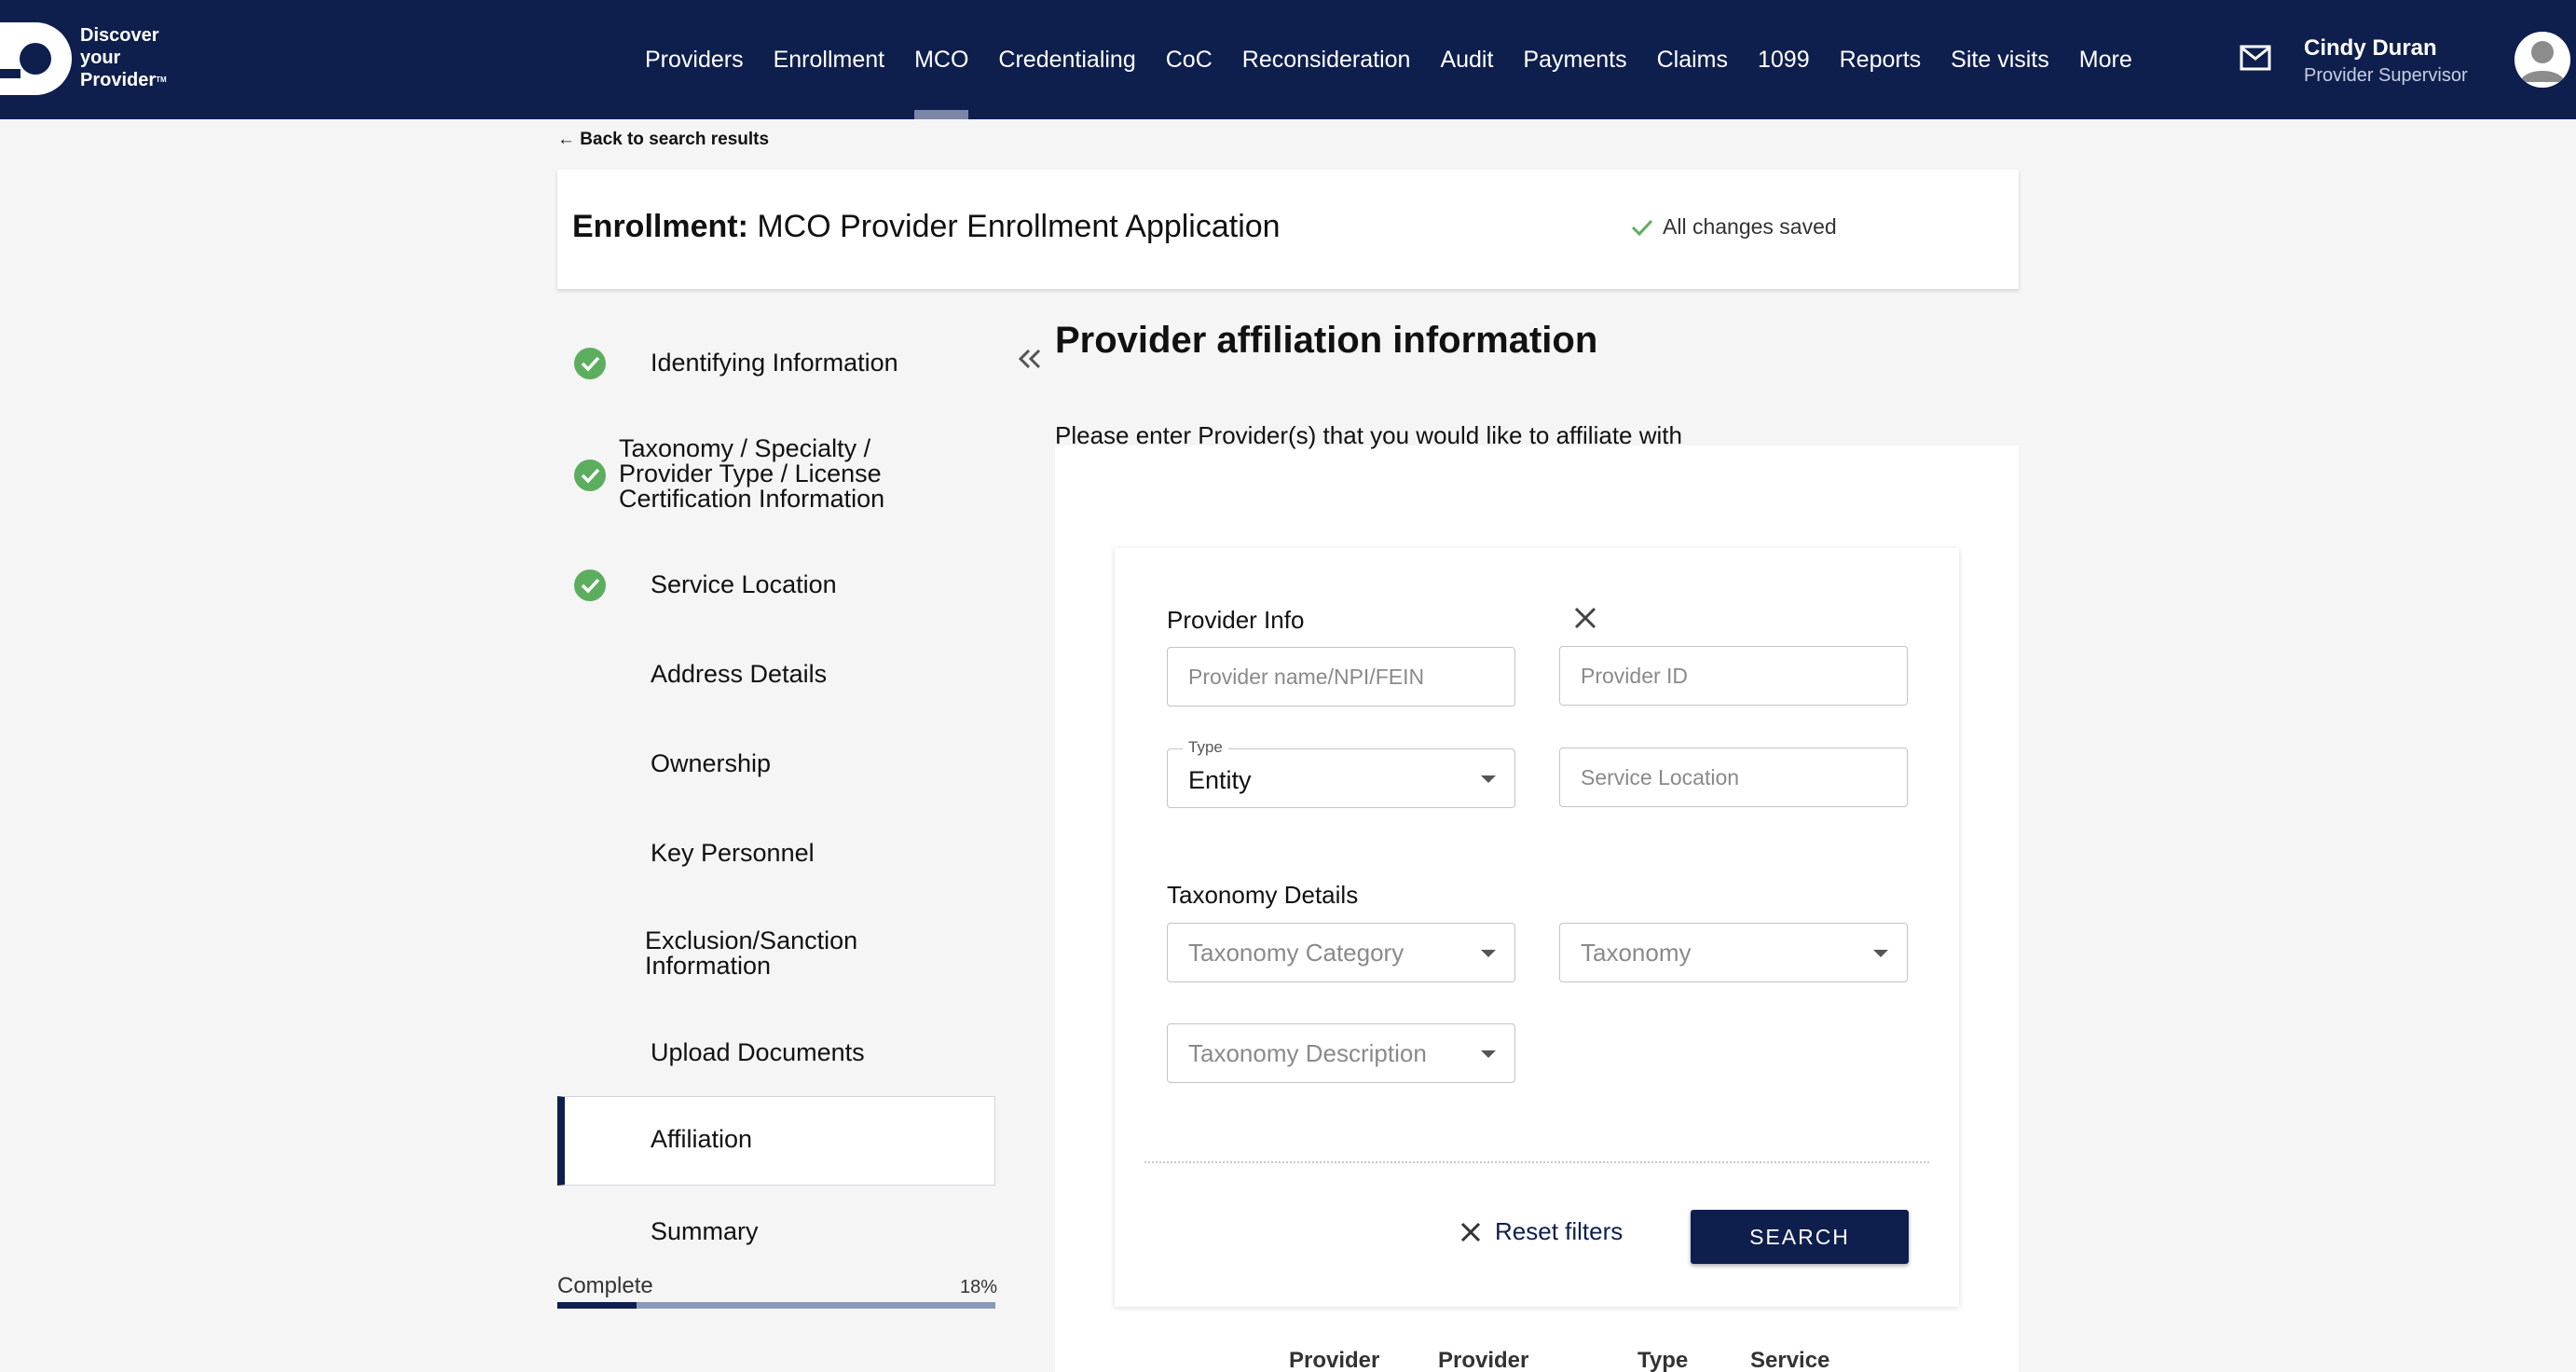 This screenshot has width=2576, height=1372. I want to click on step-summary: Summary, so click(776, 1232).